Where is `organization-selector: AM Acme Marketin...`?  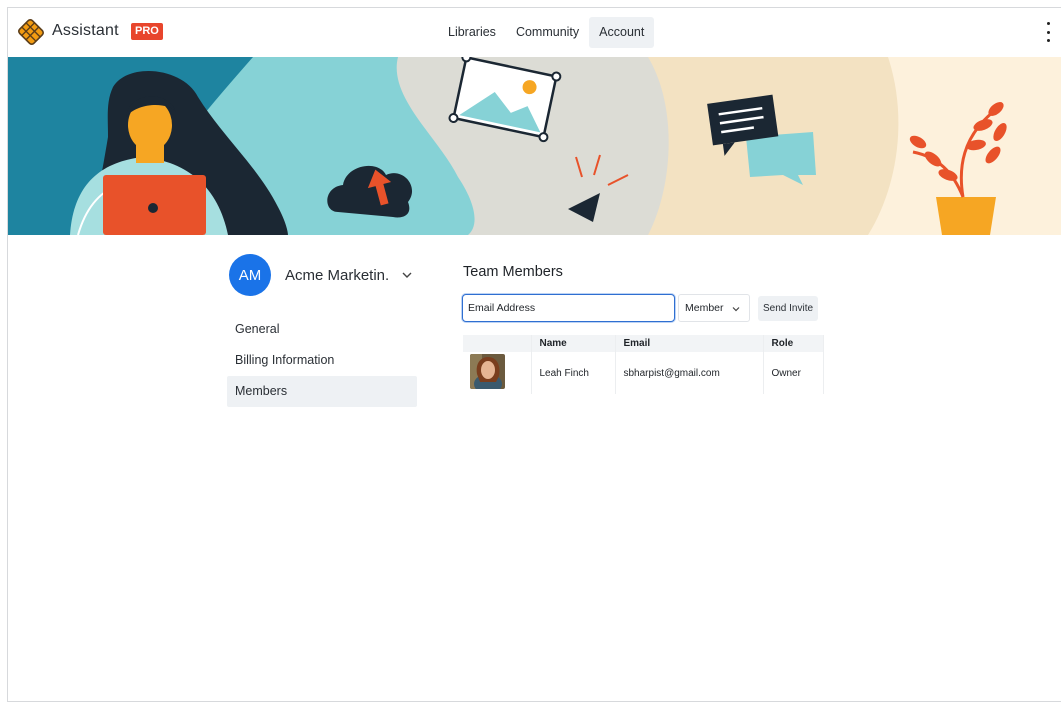
organization-selector: AM Acme Marketin... is located at coordinates (329, 275).